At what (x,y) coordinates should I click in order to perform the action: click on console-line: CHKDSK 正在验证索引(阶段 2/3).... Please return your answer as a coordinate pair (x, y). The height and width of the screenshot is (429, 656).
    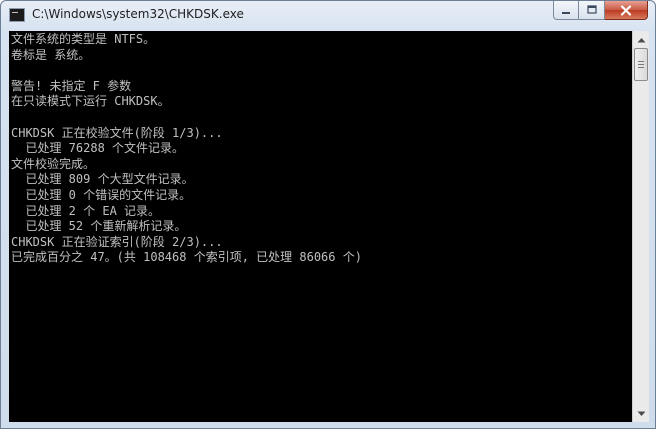
    Looking at the image, I should click on (117, 241).